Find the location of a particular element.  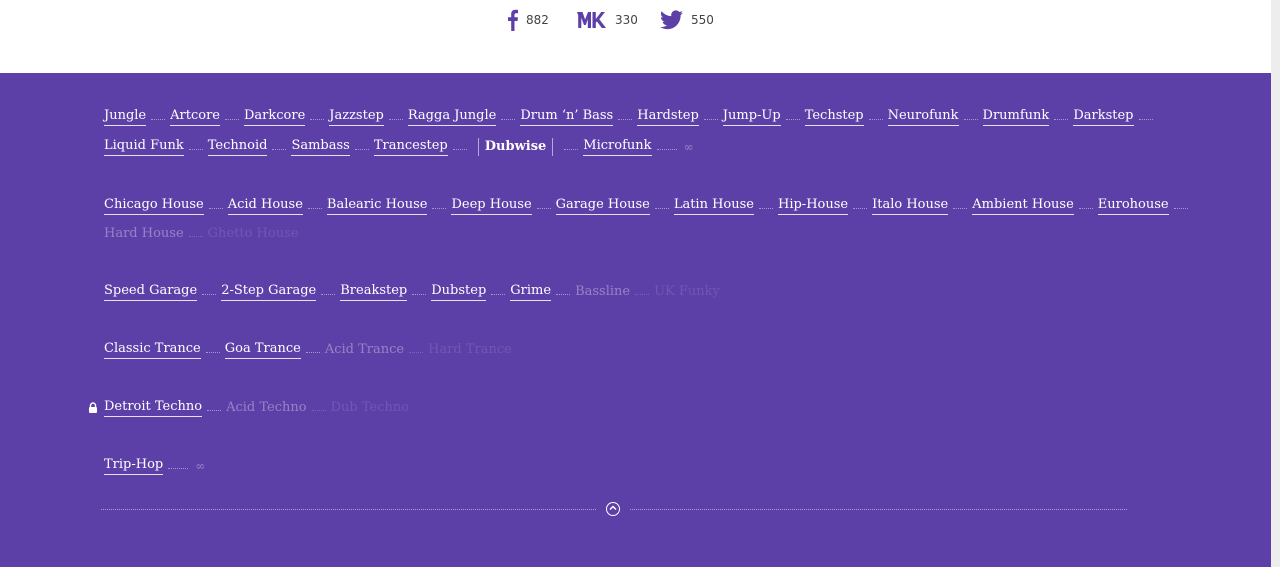

tag-acid-trance: Acid Trance is located at coordinates (364, 349).